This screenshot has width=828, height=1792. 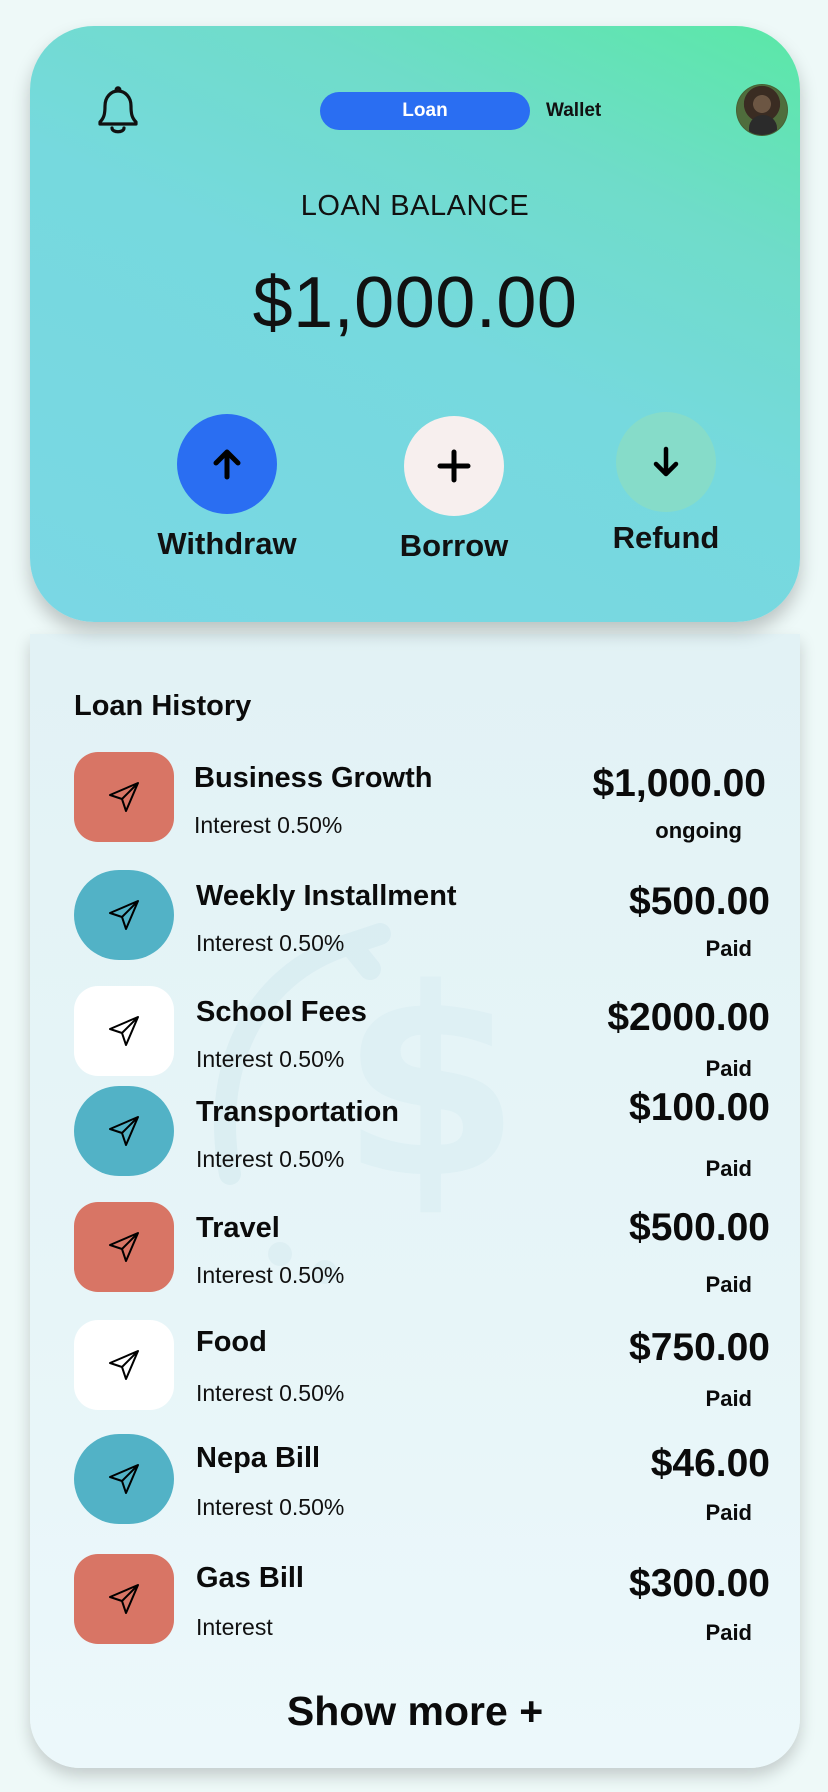 What do you see at coordinates (699, 1583) in the screenshot?
I see `loan-amount: $300.00` at bounding box center [699, 1583].